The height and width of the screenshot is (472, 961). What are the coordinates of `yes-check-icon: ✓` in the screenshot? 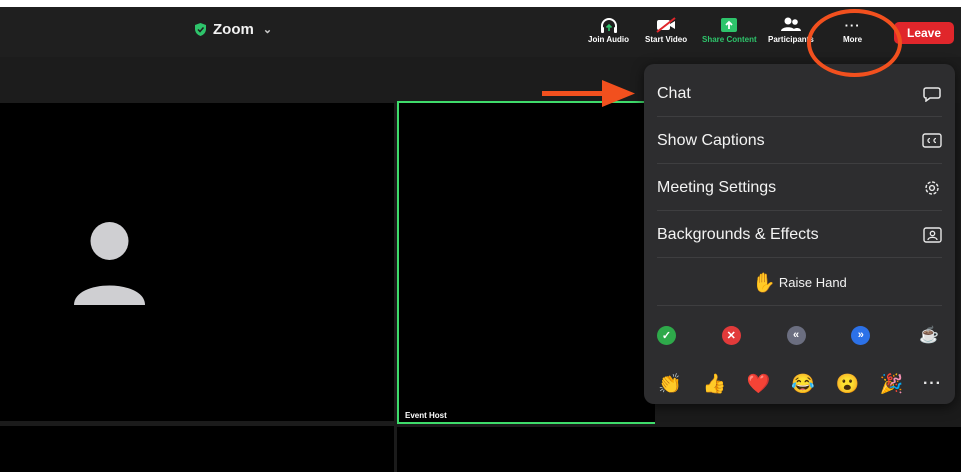 It's located at (666, 335).